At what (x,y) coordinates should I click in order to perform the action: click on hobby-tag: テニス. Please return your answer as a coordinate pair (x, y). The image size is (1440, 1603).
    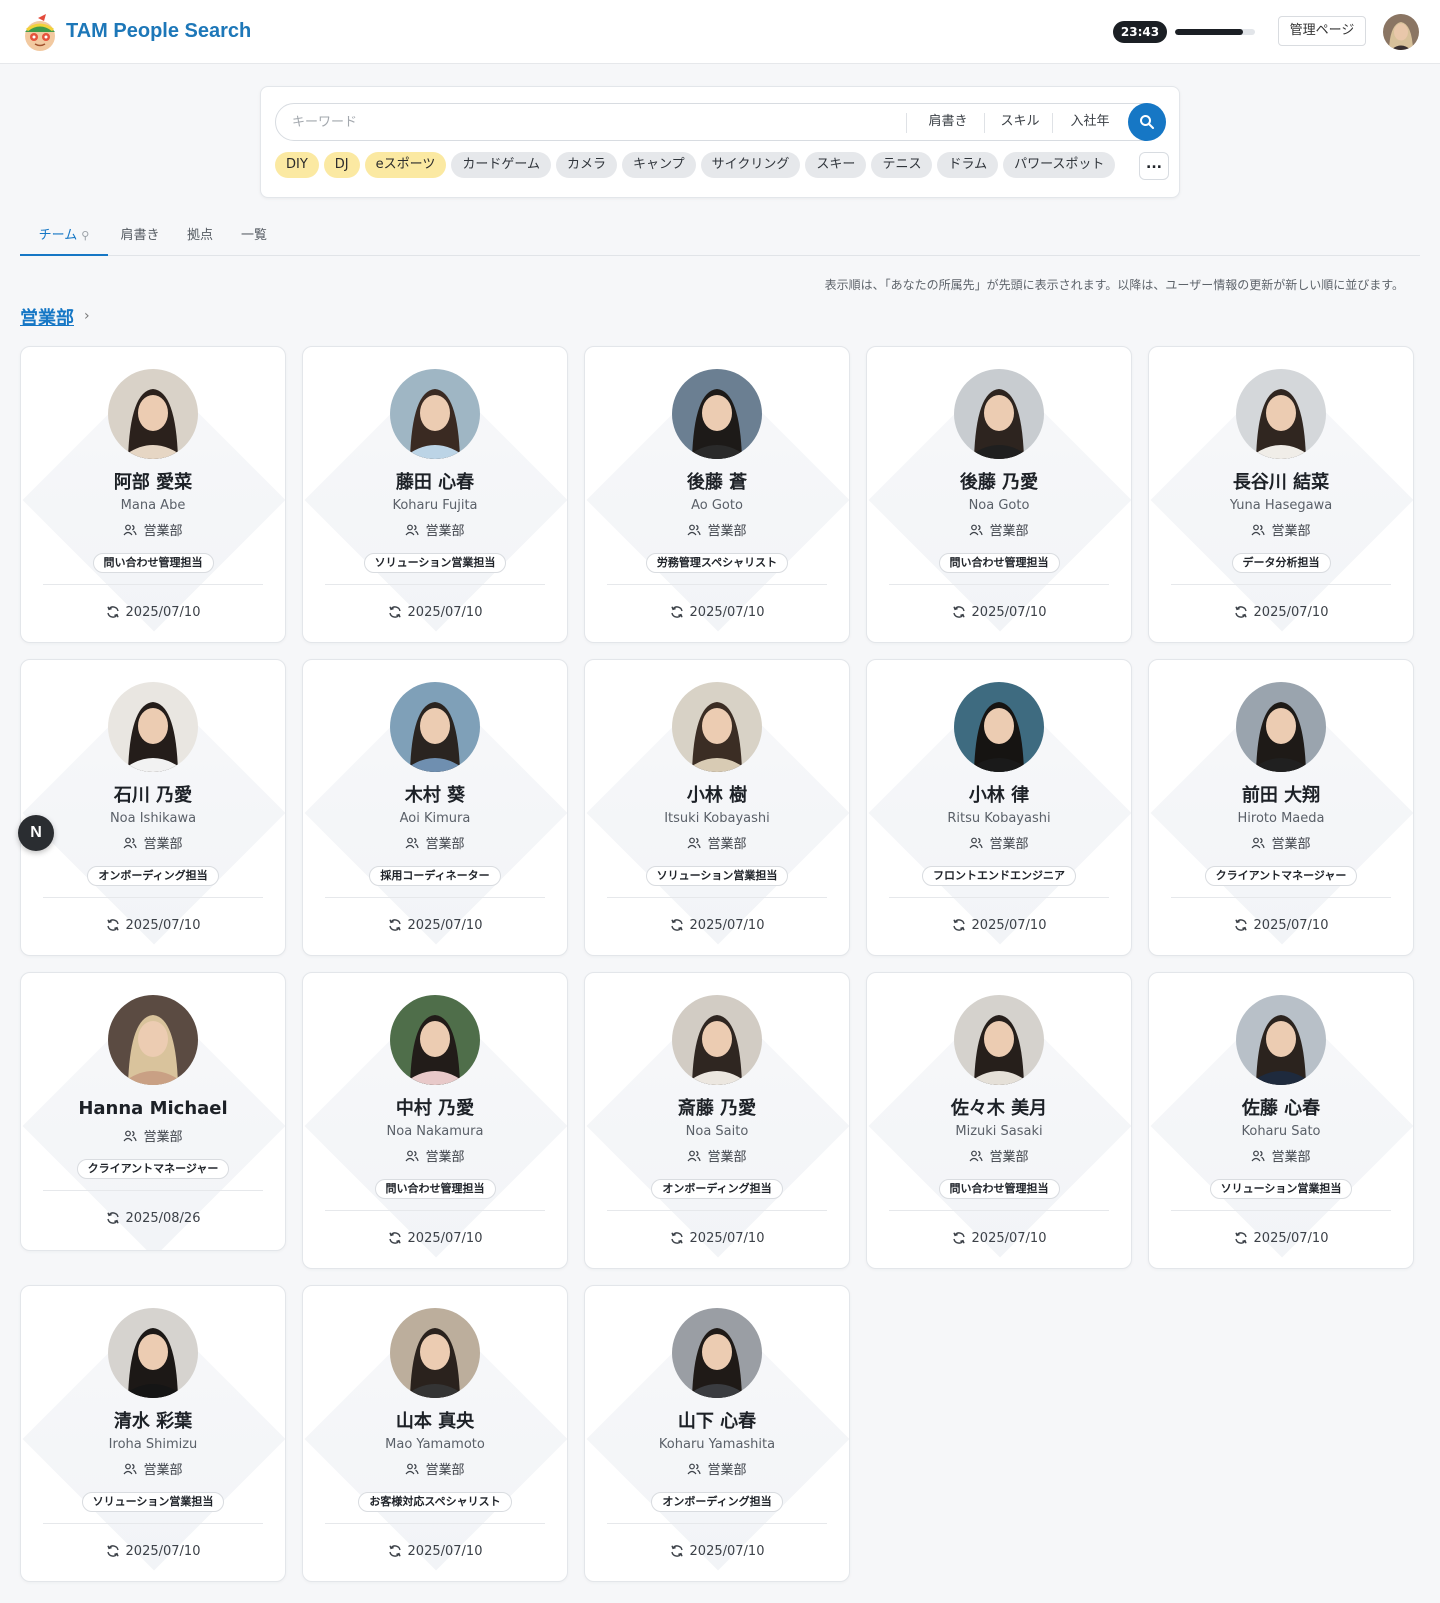
    Looking at the image, I should click on (902, 165).